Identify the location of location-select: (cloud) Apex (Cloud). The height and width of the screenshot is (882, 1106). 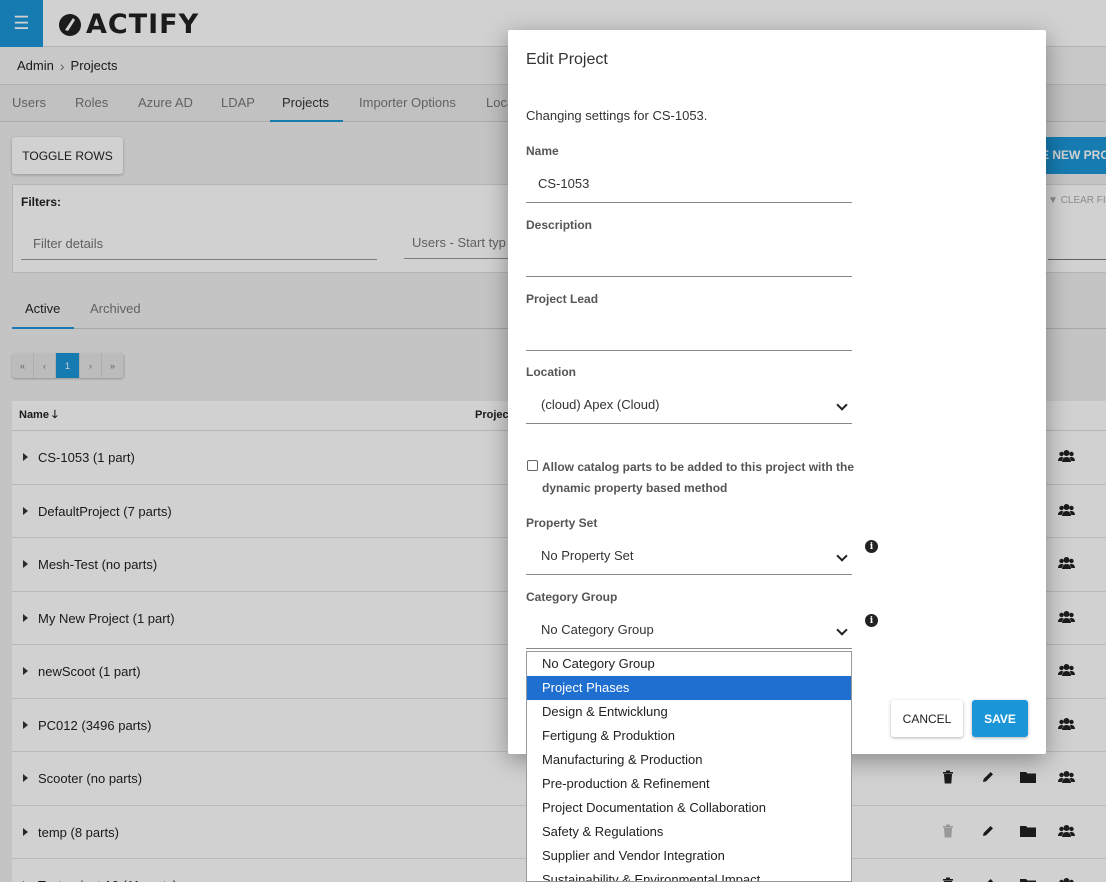
(689, 406).